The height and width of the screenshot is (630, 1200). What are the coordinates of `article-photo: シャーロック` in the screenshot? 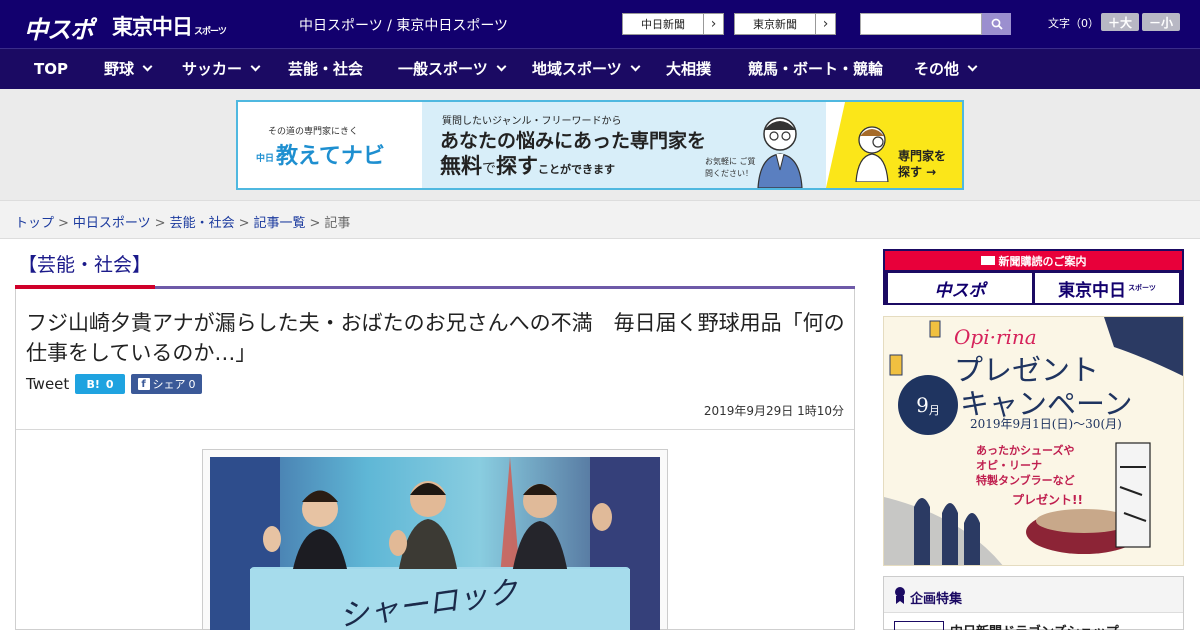 It's located at (435, 543).